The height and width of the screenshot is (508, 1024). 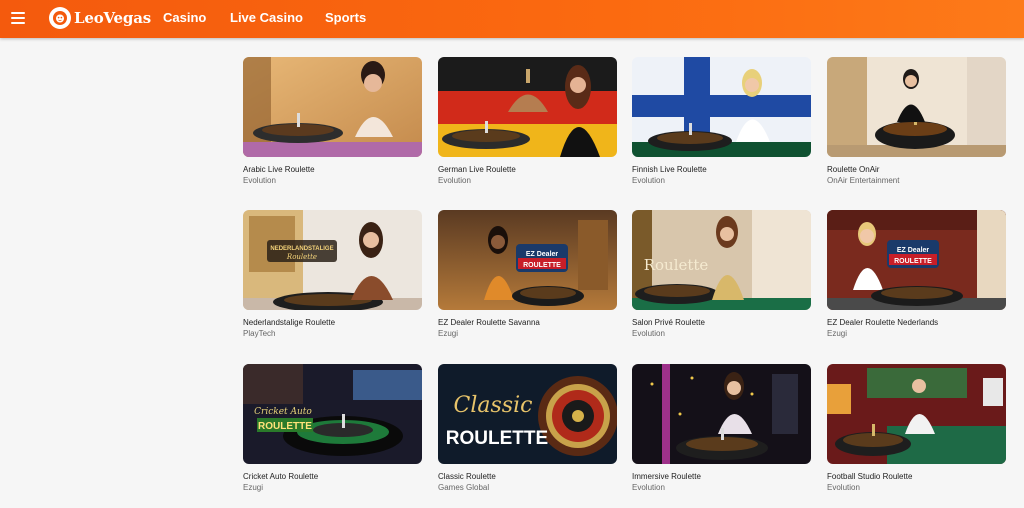 What do you see at coordinates (266, 17) in the screenshot?
I see `nav-live-casino: Live Casino` at bounding box center [266, 17].